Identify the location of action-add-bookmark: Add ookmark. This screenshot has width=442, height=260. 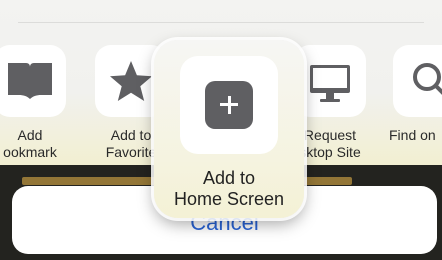
(37, 105).